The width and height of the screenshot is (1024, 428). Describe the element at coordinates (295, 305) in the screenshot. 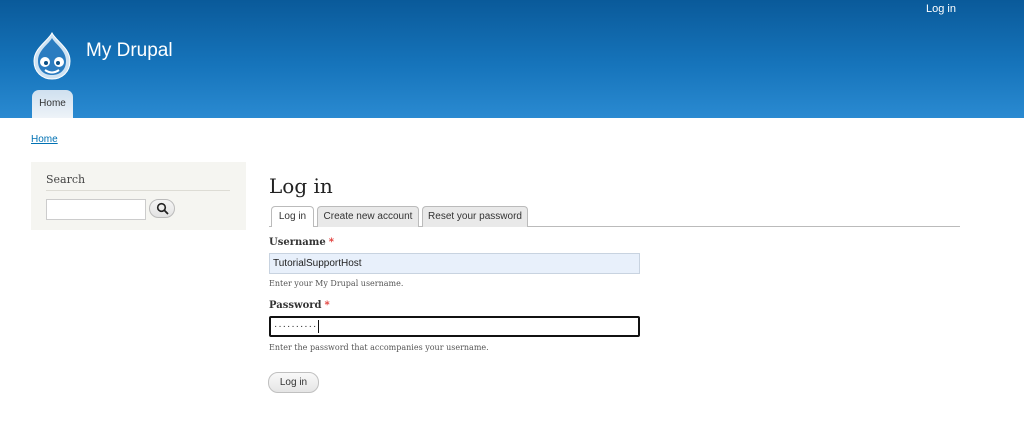

I see `password-label-text: Password` at that location.